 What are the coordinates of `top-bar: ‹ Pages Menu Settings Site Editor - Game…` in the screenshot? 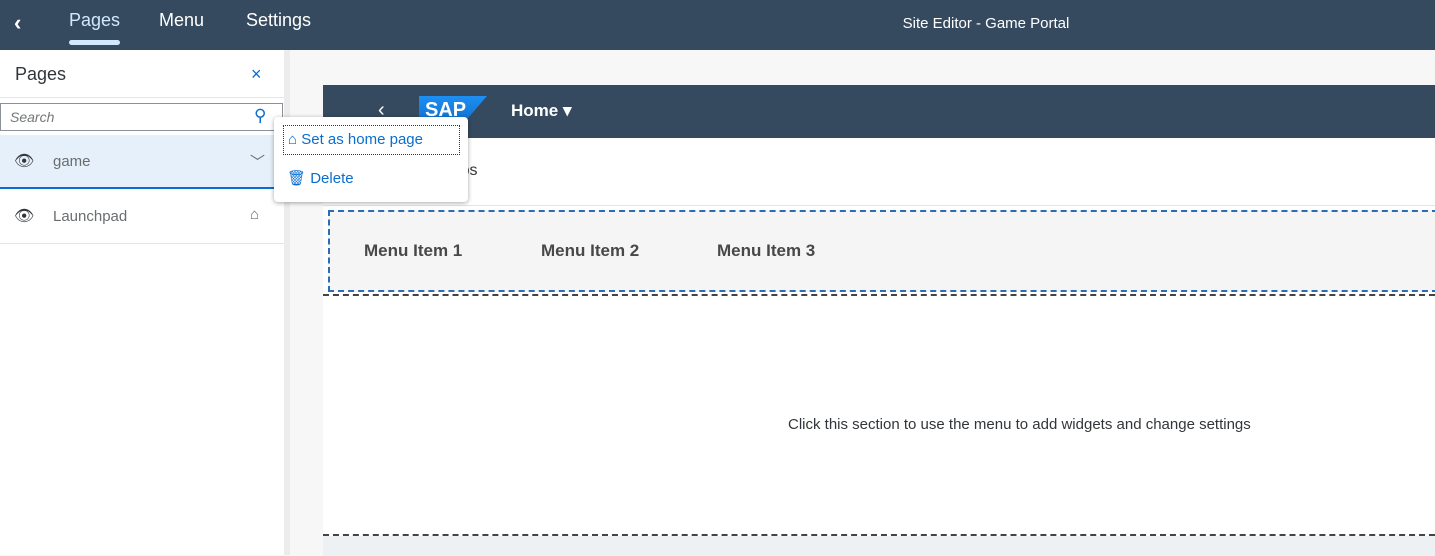 It's located at (717, 25).